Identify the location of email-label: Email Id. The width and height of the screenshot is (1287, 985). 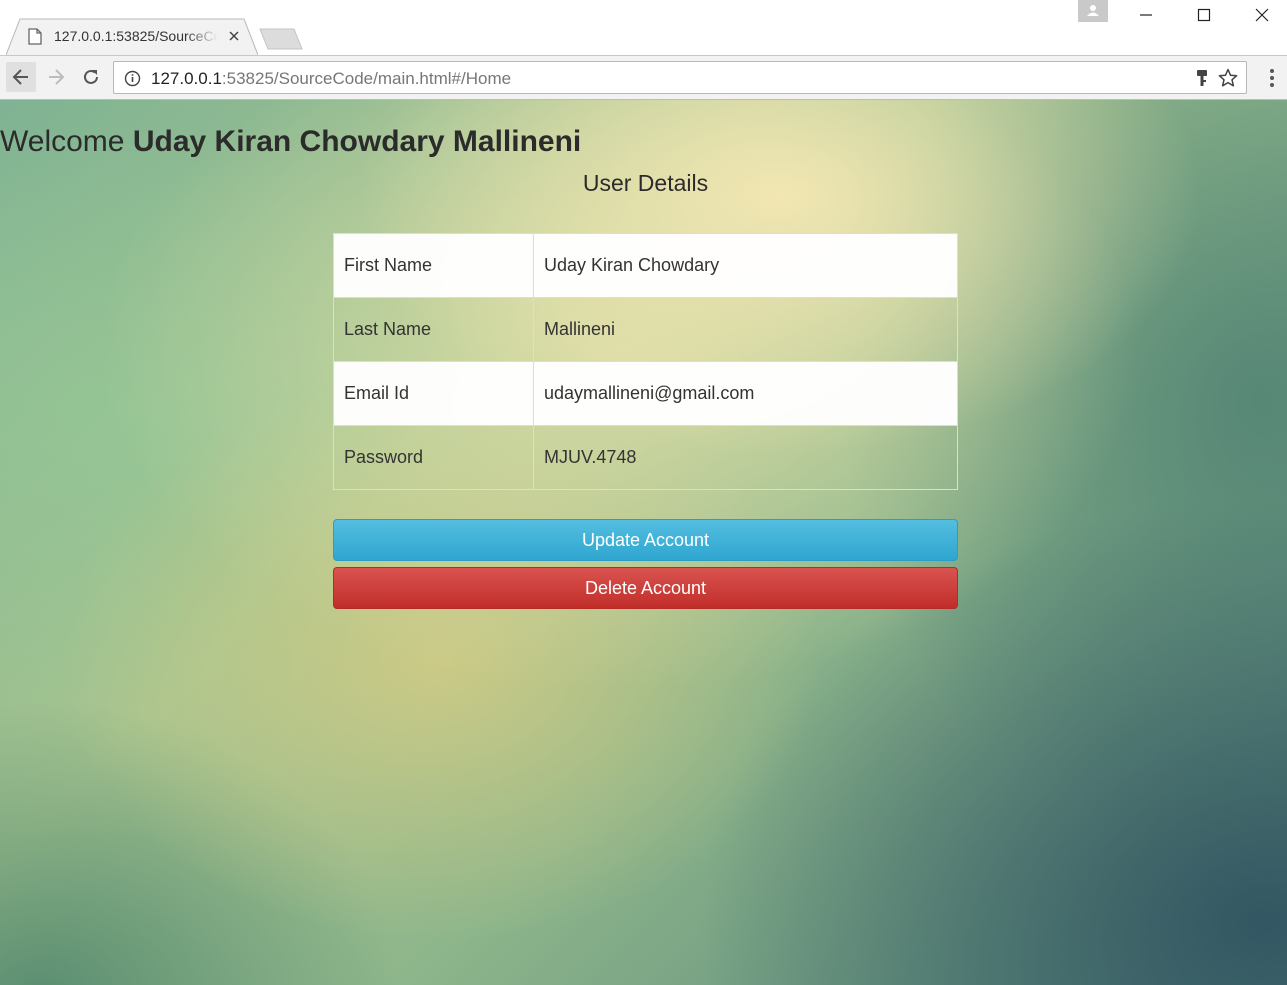
(433, 393).